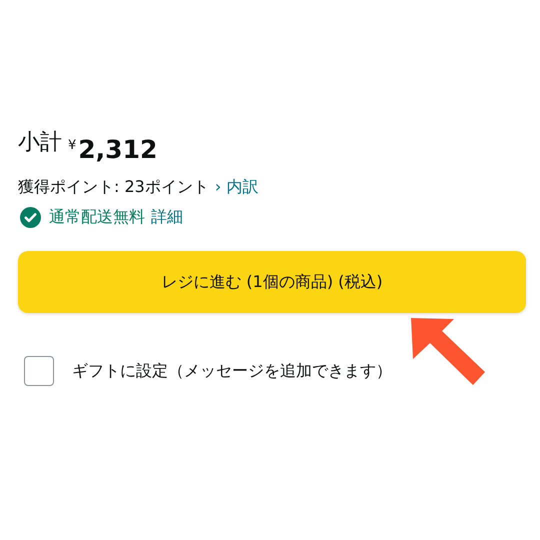  Describe the element at coordinates (40, 143) in the screenshot. I see `subtotal-label: 小計` at that location.